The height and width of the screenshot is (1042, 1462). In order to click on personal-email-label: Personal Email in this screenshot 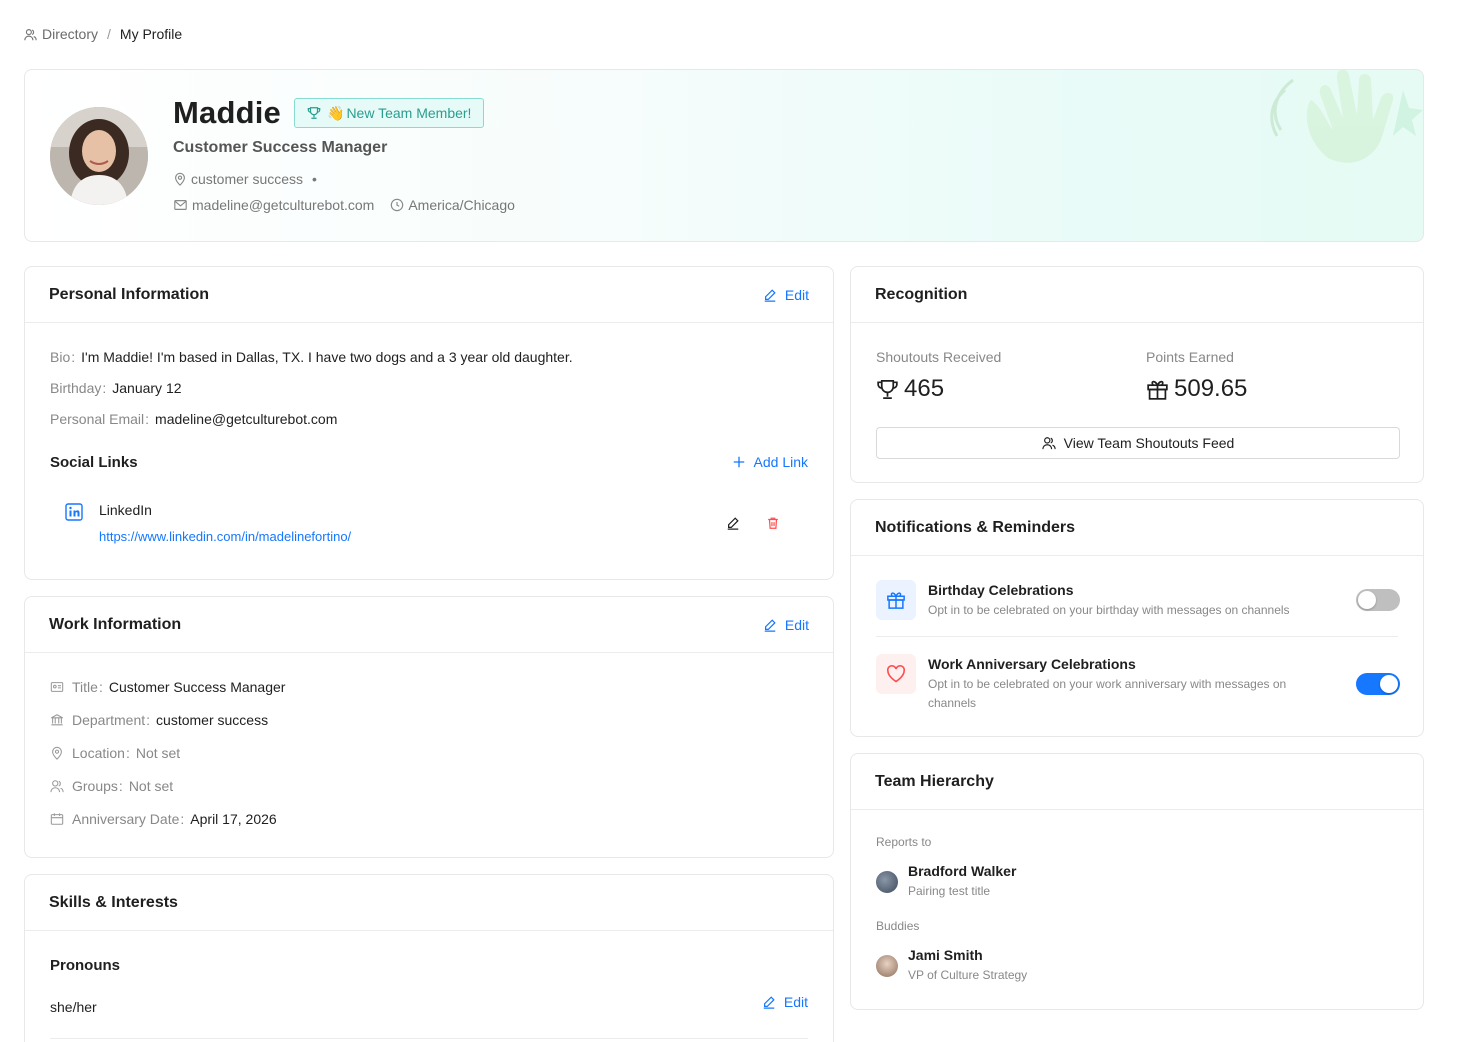, I will do `click(97, 419)`.